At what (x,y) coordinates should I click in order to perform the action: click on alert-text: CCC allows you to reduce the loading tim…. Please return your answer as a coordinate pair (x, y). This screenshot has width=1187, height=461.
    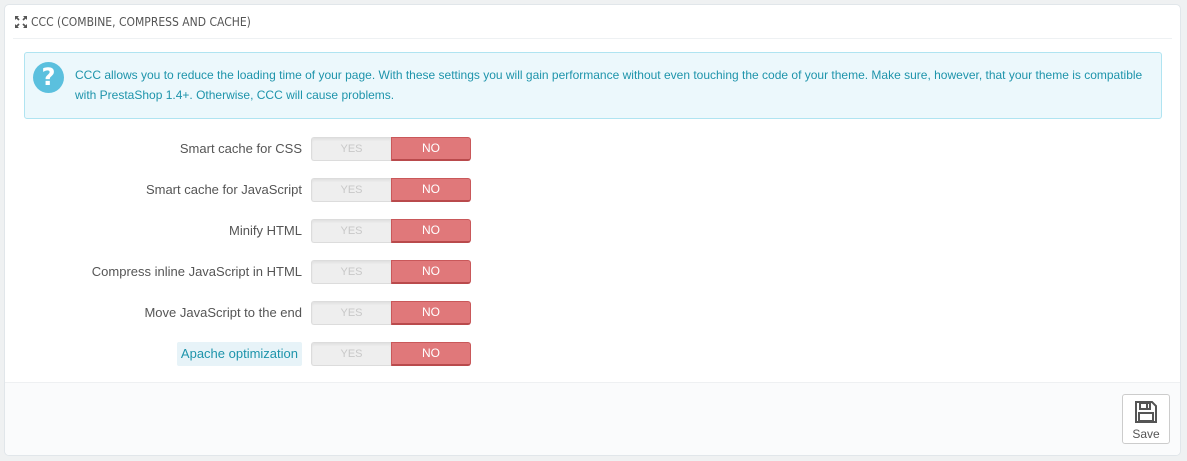
    Looking at the image, I should click on (609, 85).